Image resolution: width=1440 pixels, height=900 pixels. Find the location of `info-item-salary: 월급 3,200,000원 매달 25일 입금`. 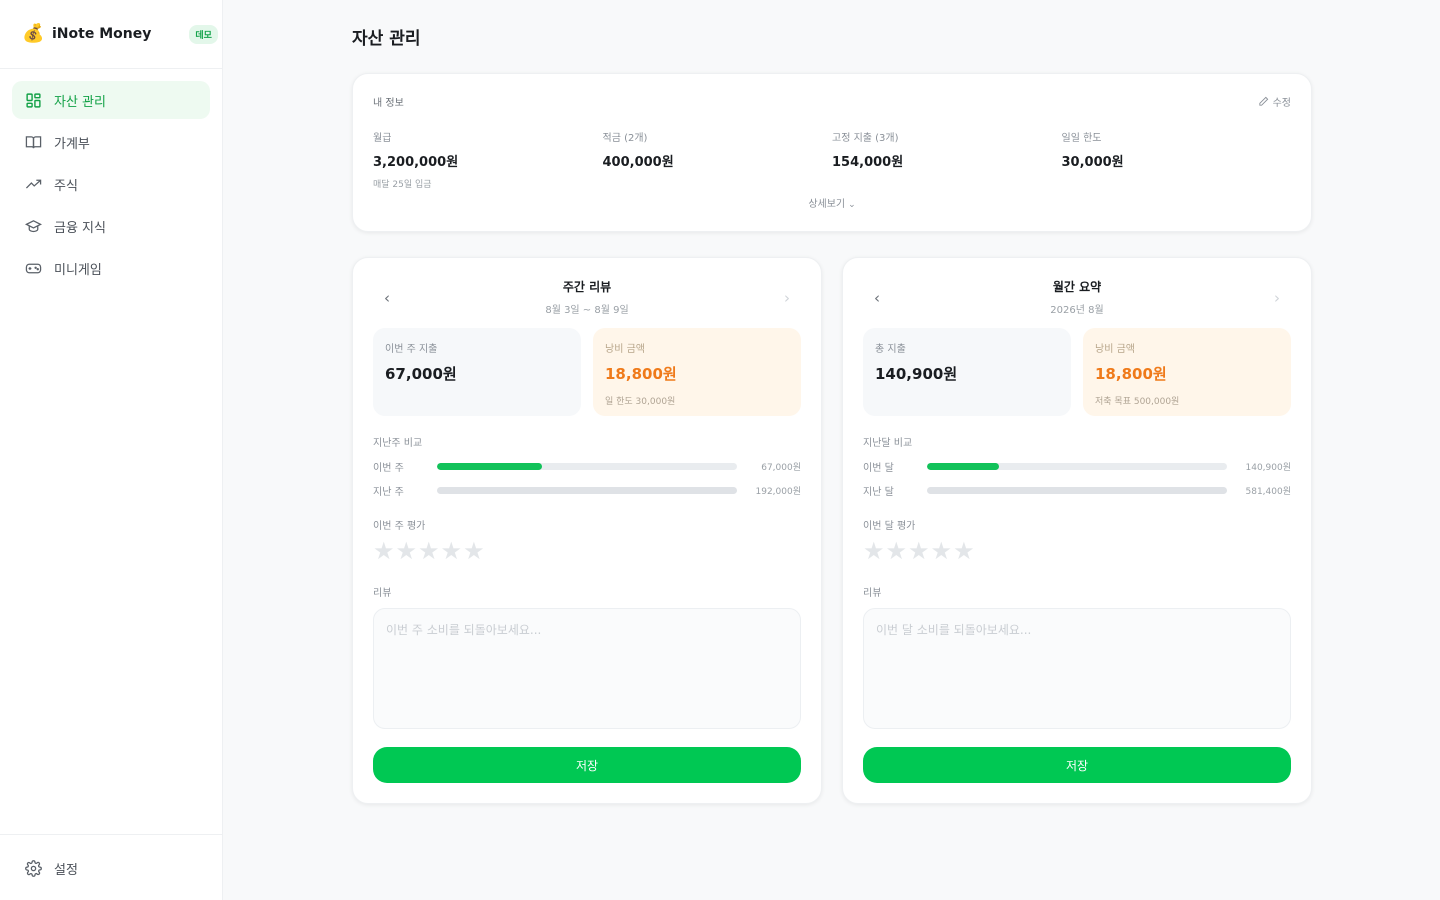

info-item-salary: 월급 3,200,000원 매달 25일 입금 is located at coordinates (488, 159).